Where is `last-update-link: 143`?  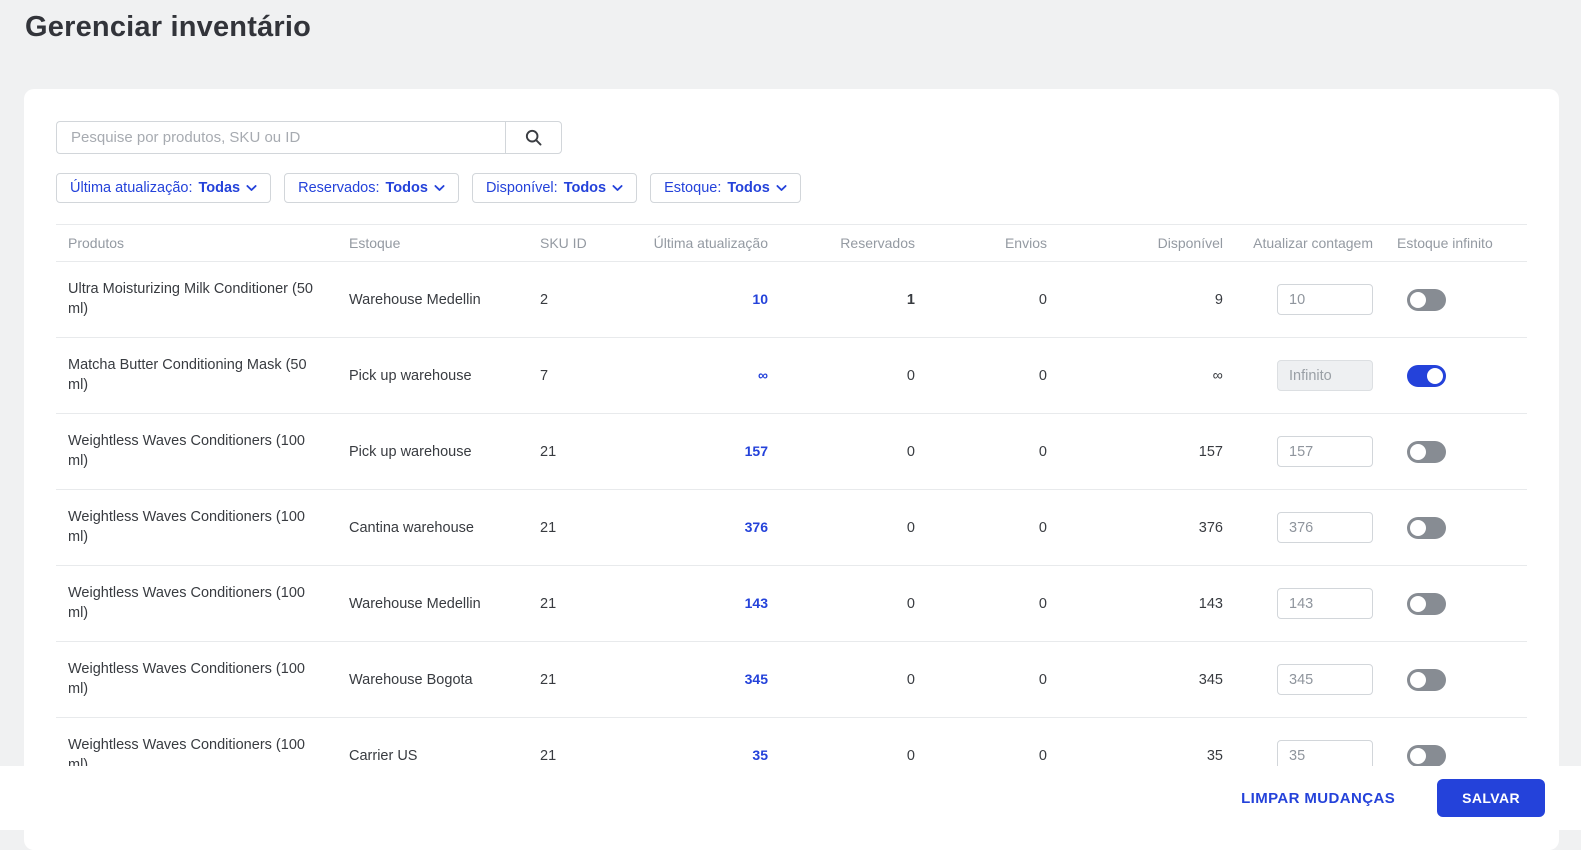 last-update-link: 143 is located at coordinates (756, 603).